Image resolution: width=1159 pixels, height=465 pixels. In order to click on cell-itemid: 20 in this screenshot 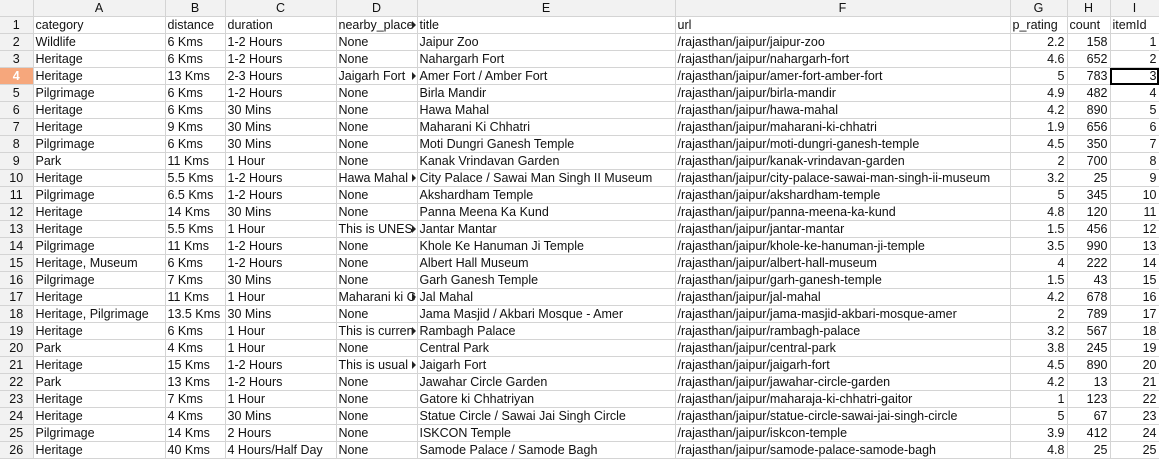, I will do `click(1134, 365)`.